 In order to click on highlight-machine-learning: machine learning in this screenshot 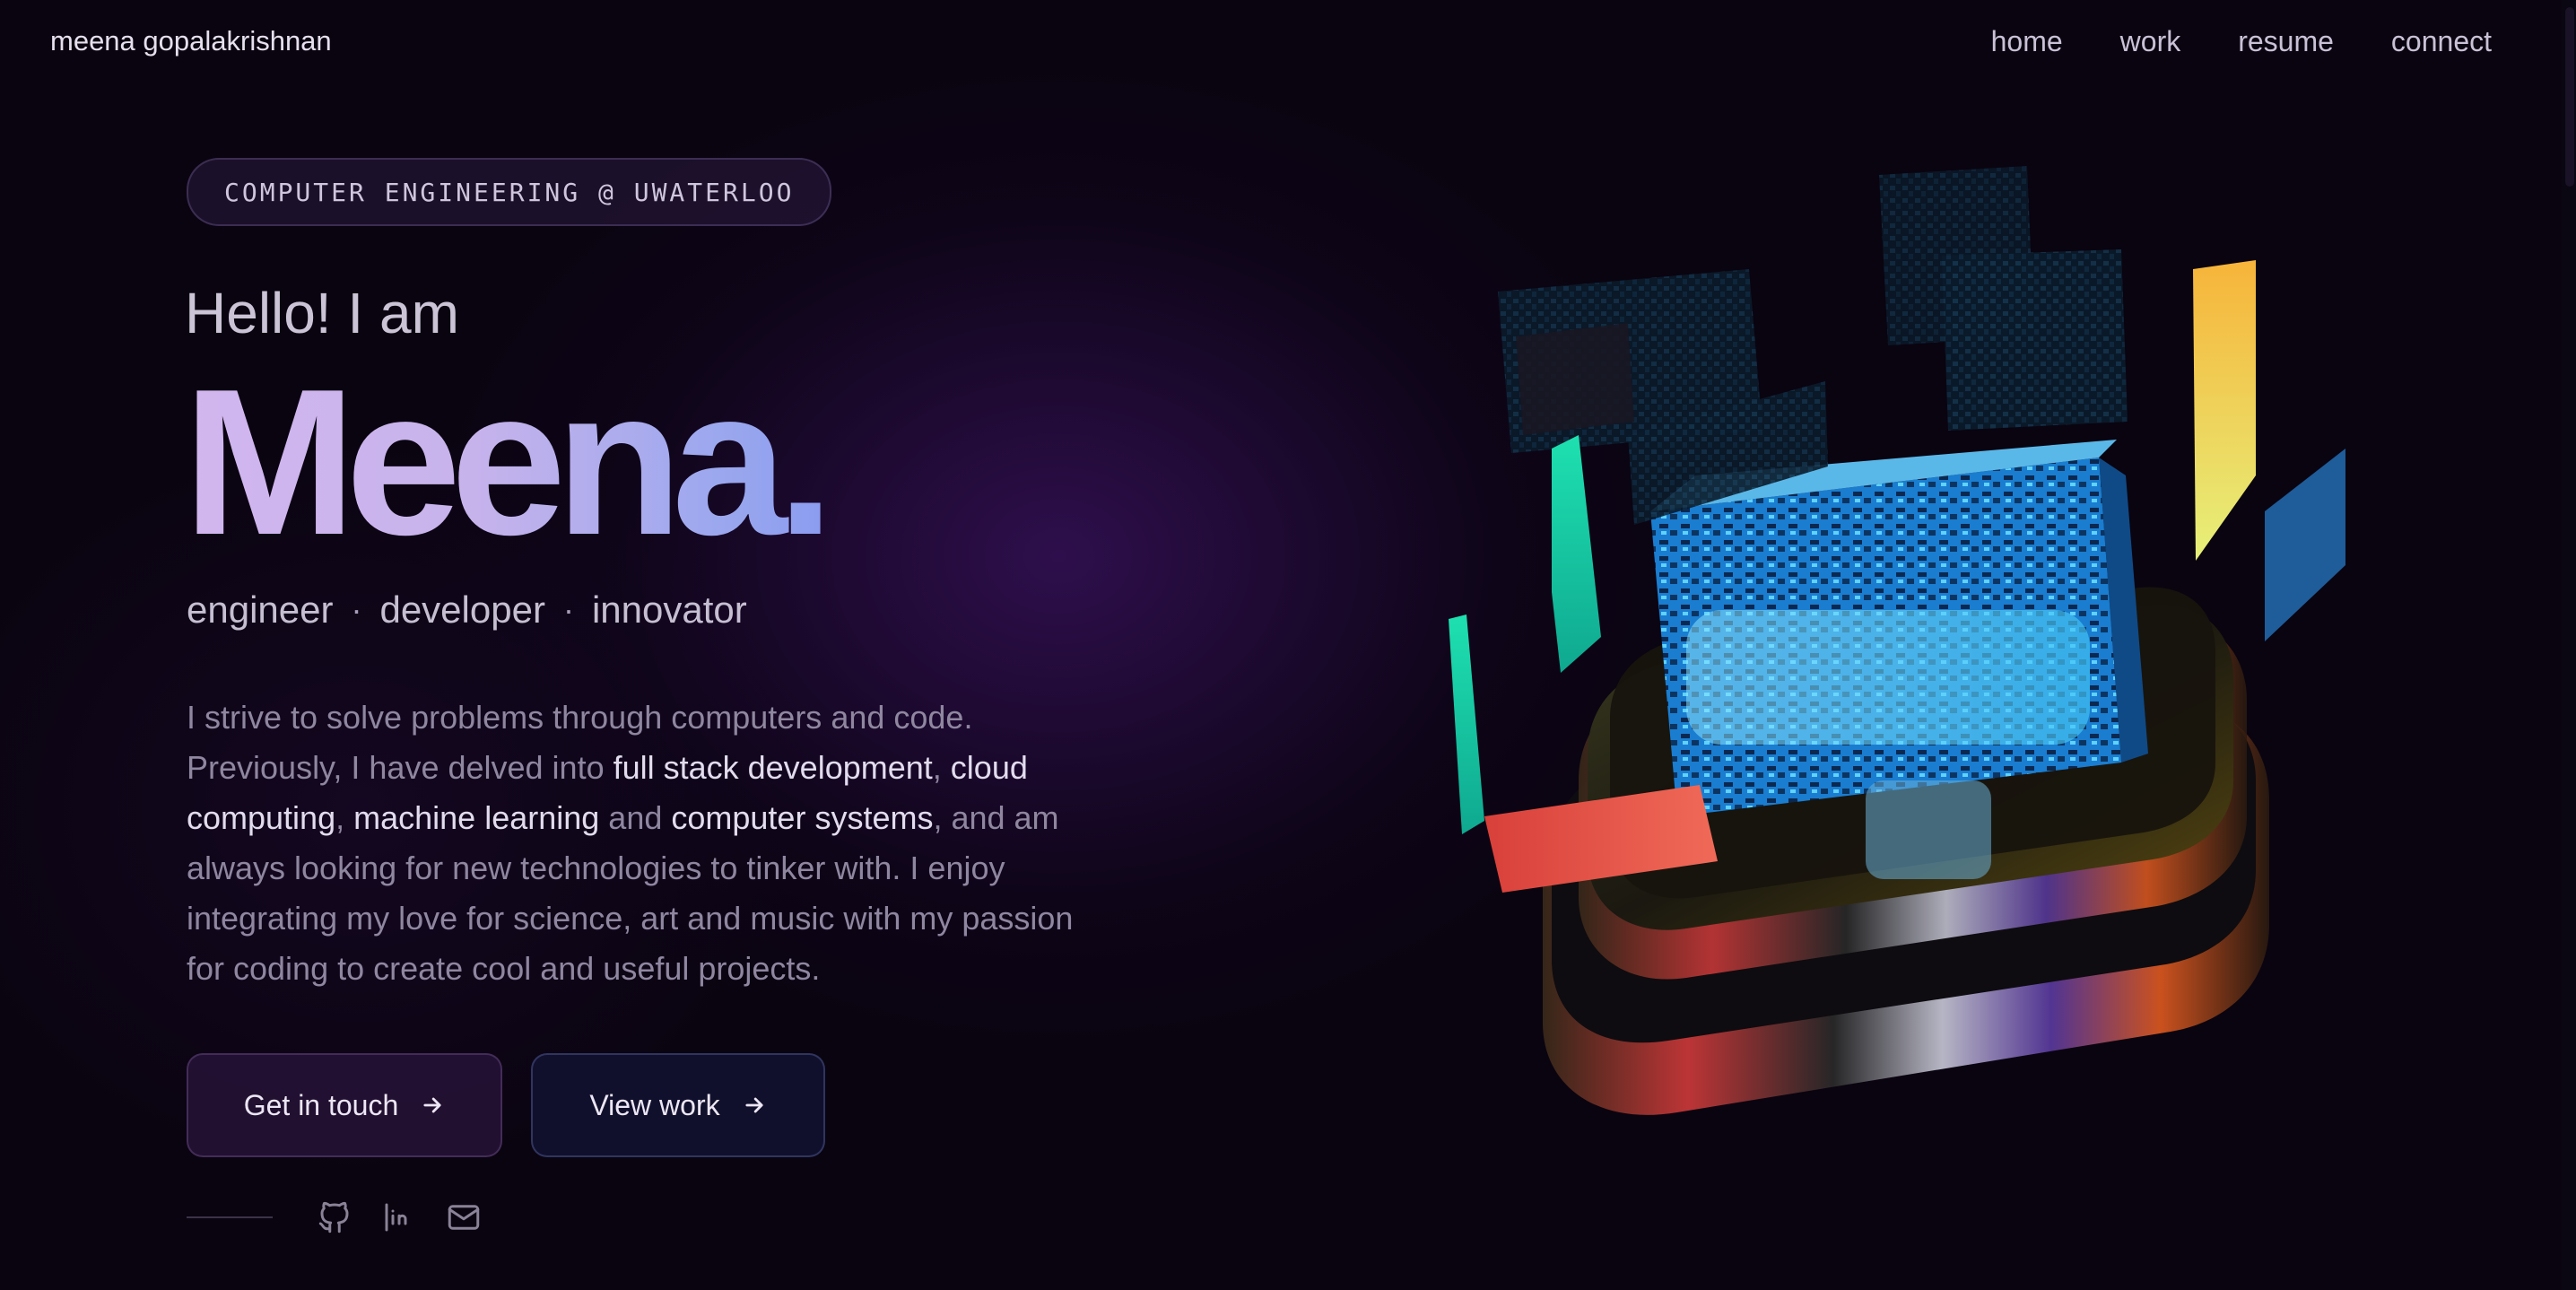, I will do `click(476, 817)`.